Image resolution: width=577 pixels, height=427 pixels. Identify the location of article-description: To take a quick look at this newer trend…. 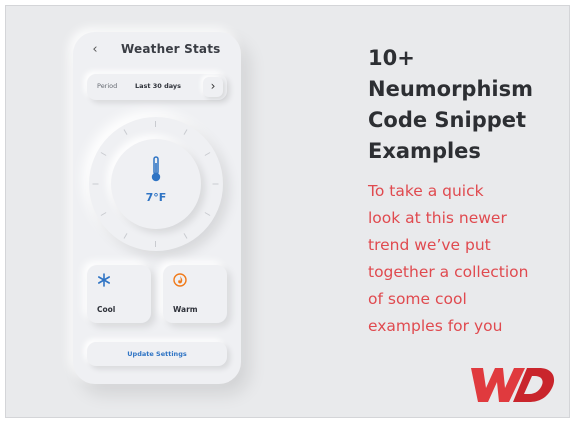
(465, 259).